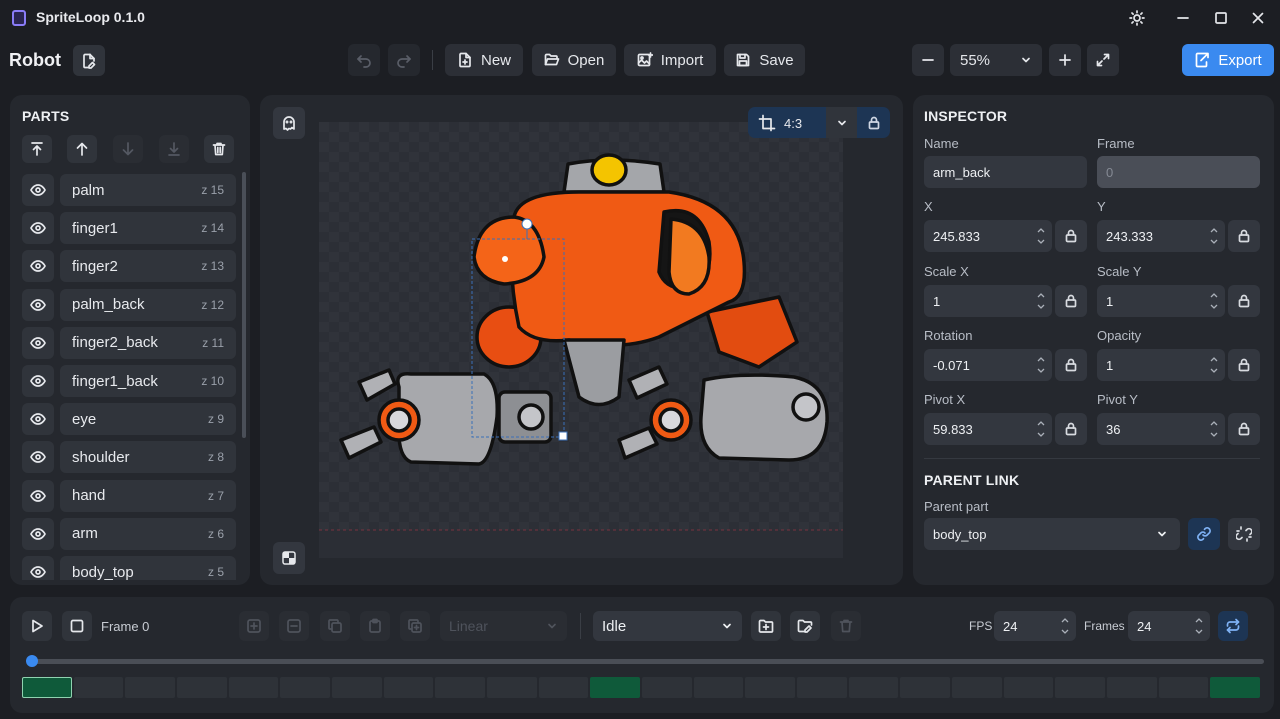 This screenshot has height=719, width=1280. I want to click on part-select-button: palm z 15, so click(148, 190).